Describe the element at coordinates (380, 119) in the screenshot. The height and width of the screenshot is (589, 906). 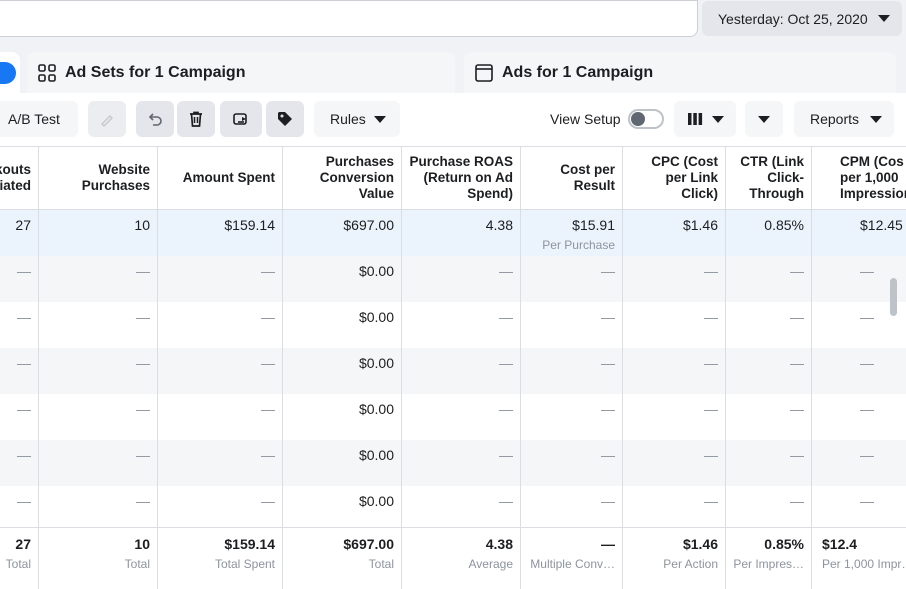
I see `chevron-down-icon` at that location.